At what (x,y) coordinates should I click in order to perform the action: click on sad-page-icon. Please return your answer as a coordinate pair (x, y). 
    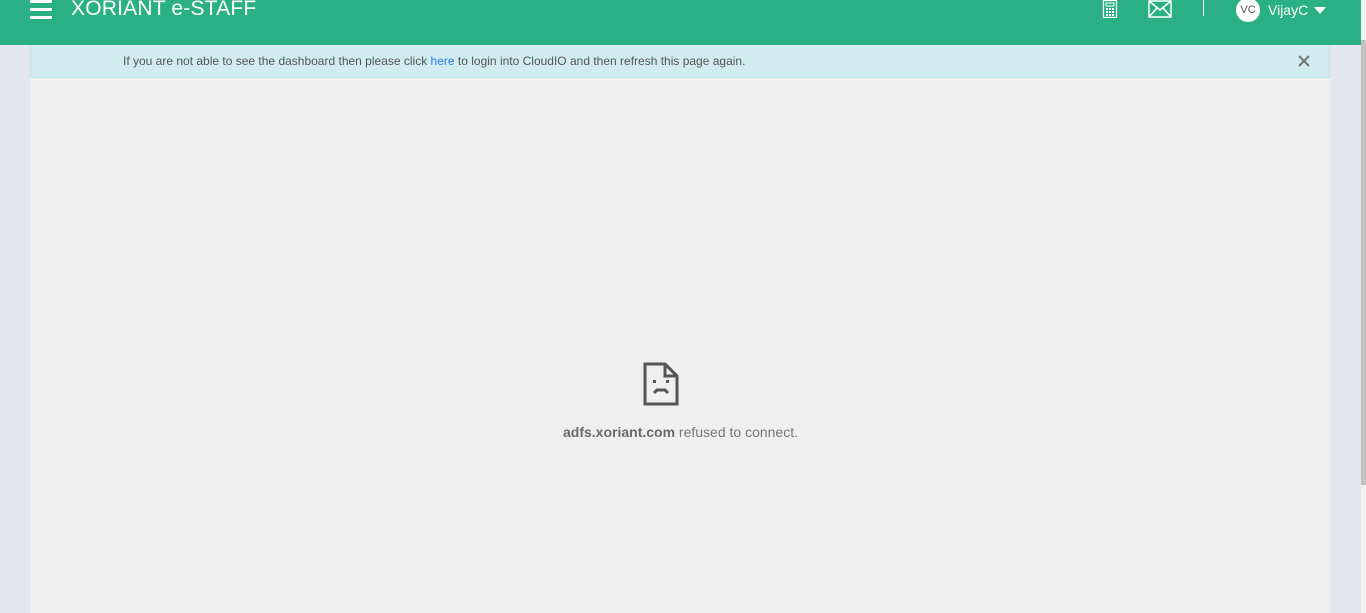
    Looking at the image, I should click on (661, 384).